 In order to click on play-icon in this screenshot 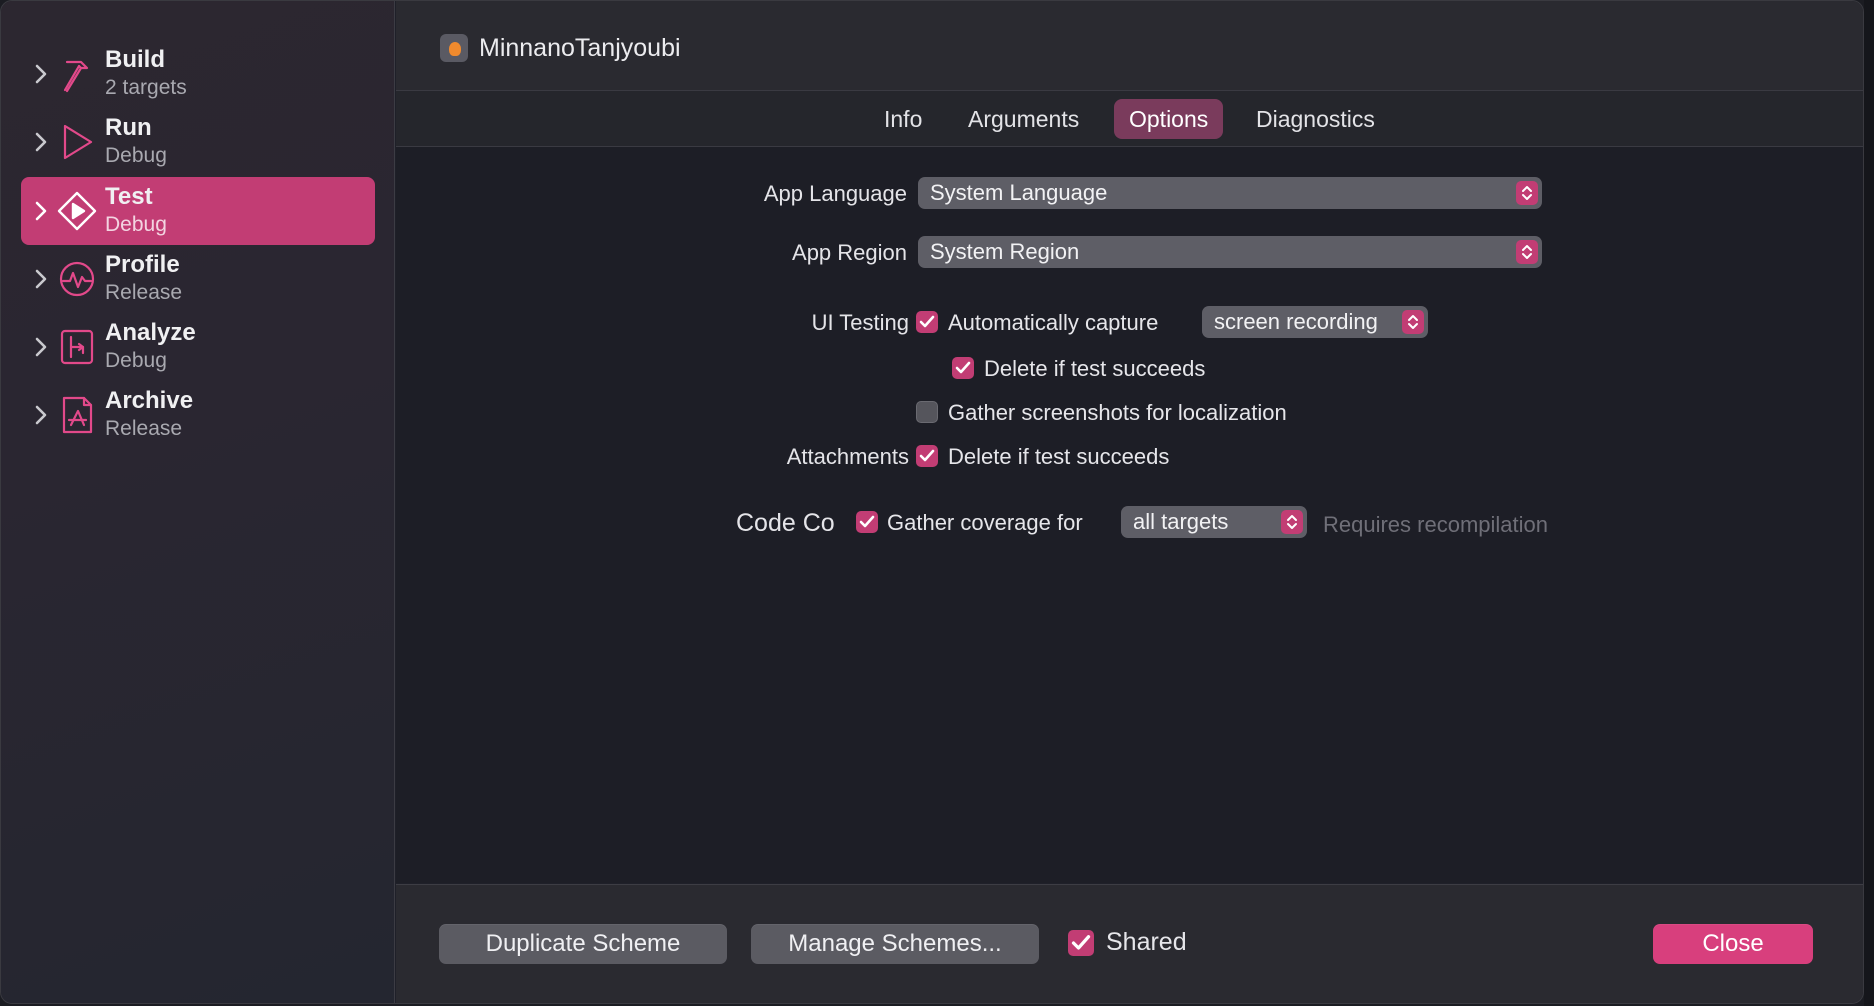, I will do `click(77, 142)`.